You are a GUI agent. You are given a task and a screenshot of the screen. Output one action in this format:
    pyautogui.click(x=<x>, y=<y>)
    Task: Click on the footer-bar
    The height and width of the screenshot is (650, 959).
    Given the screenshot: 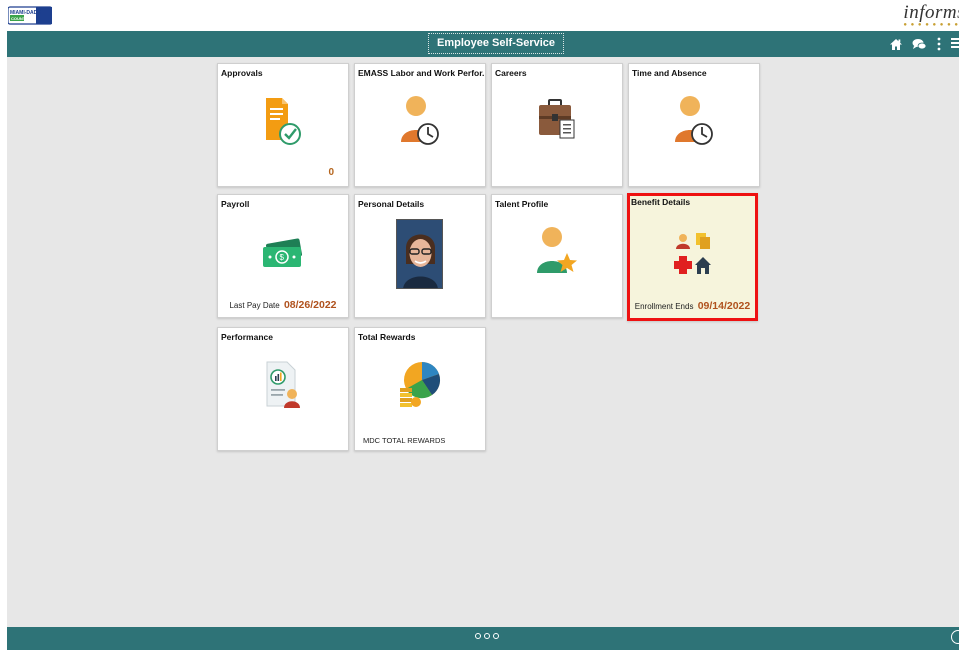 What is the action you would take?
    pyautogui.click(x=483, y=638)
    